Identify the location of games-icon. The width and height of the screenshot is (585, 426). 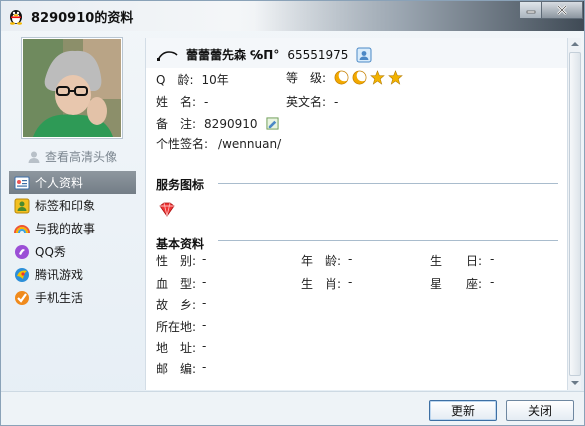
(22, 274).